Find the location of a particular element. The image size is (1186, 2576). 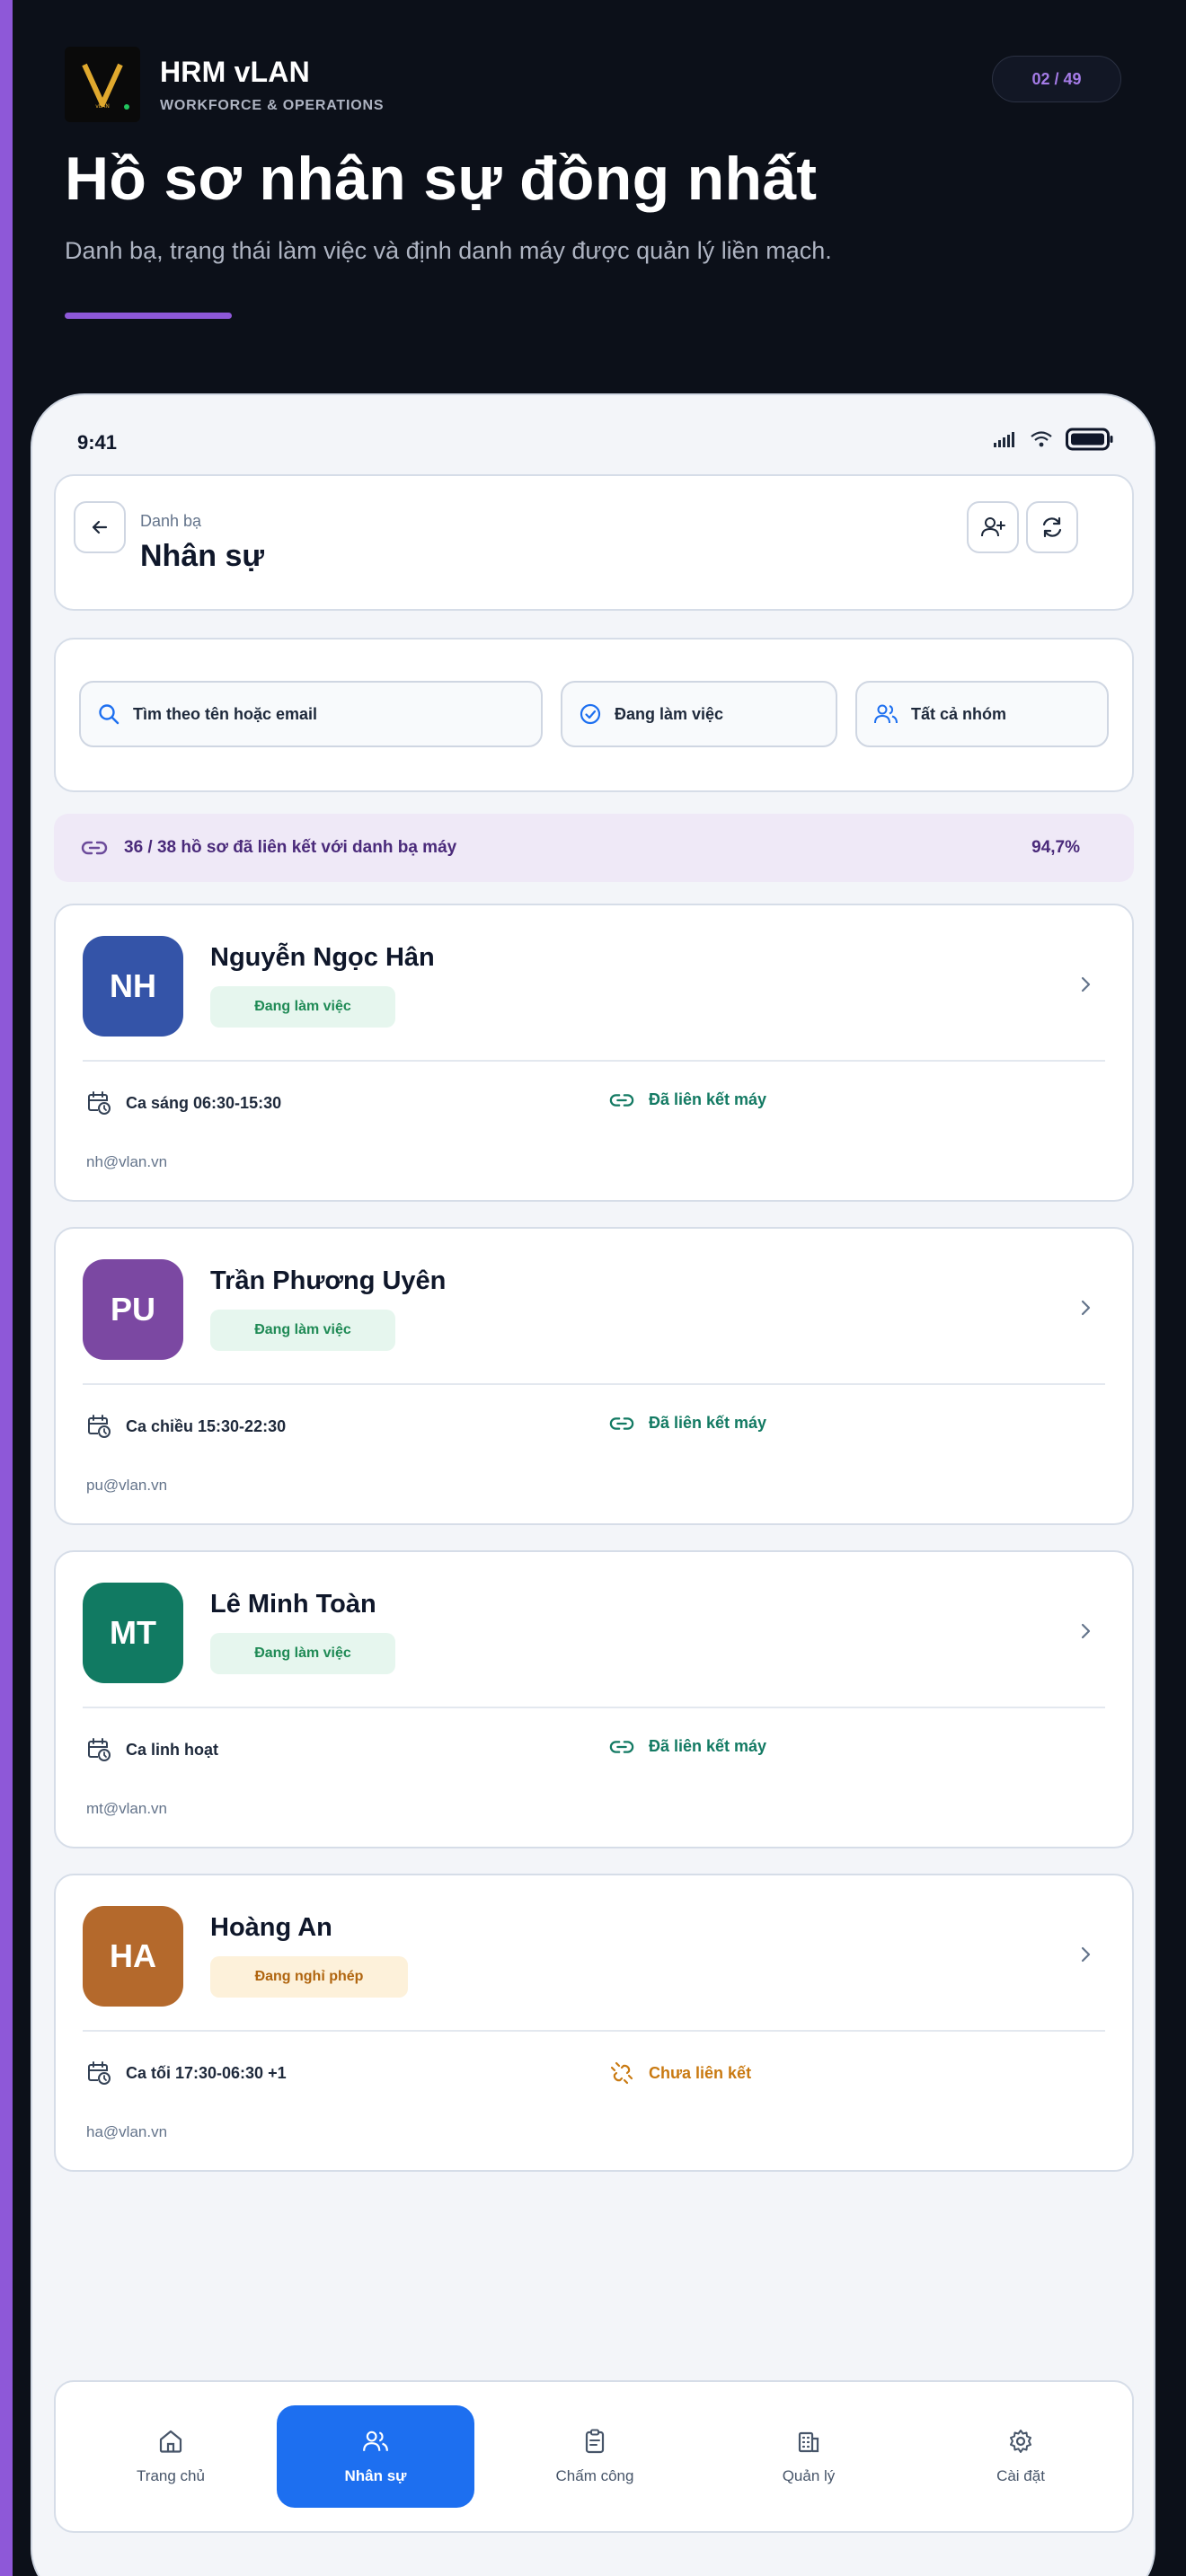

wifi-icon is located at coordinates (1041, 439).